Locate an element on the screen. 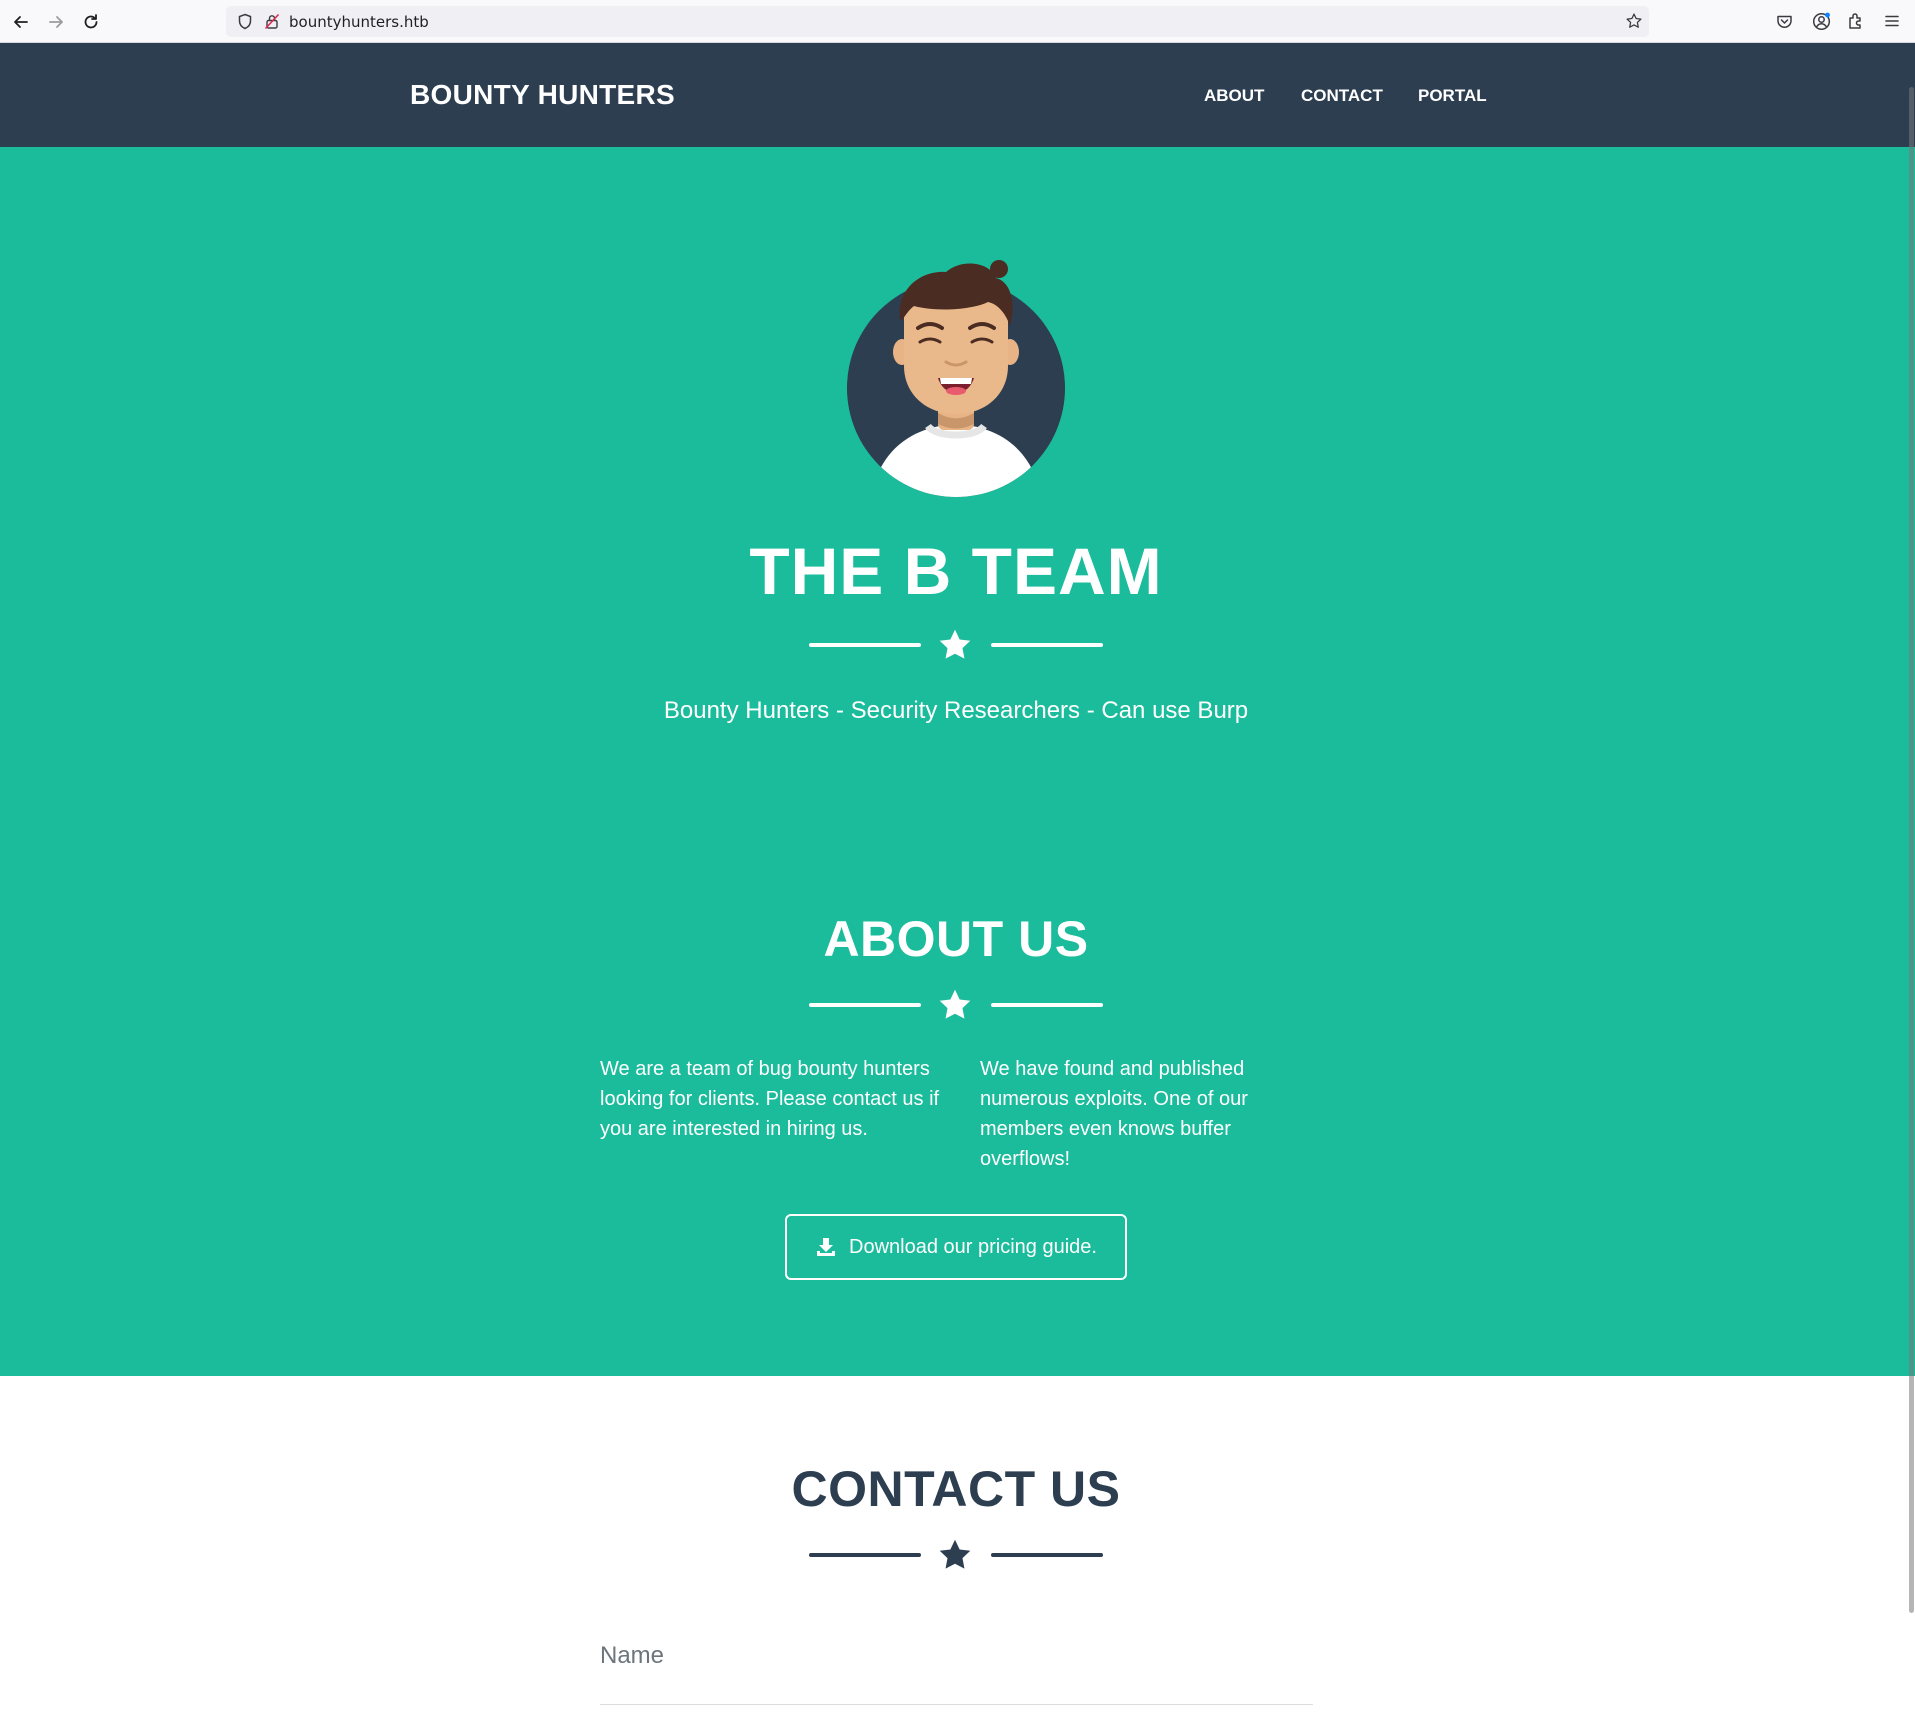 Image resolution: width=1915 pixels, height=1726 pixels. browser-toolbar: bountyhunters.htb is located at coordinates (957, 21).